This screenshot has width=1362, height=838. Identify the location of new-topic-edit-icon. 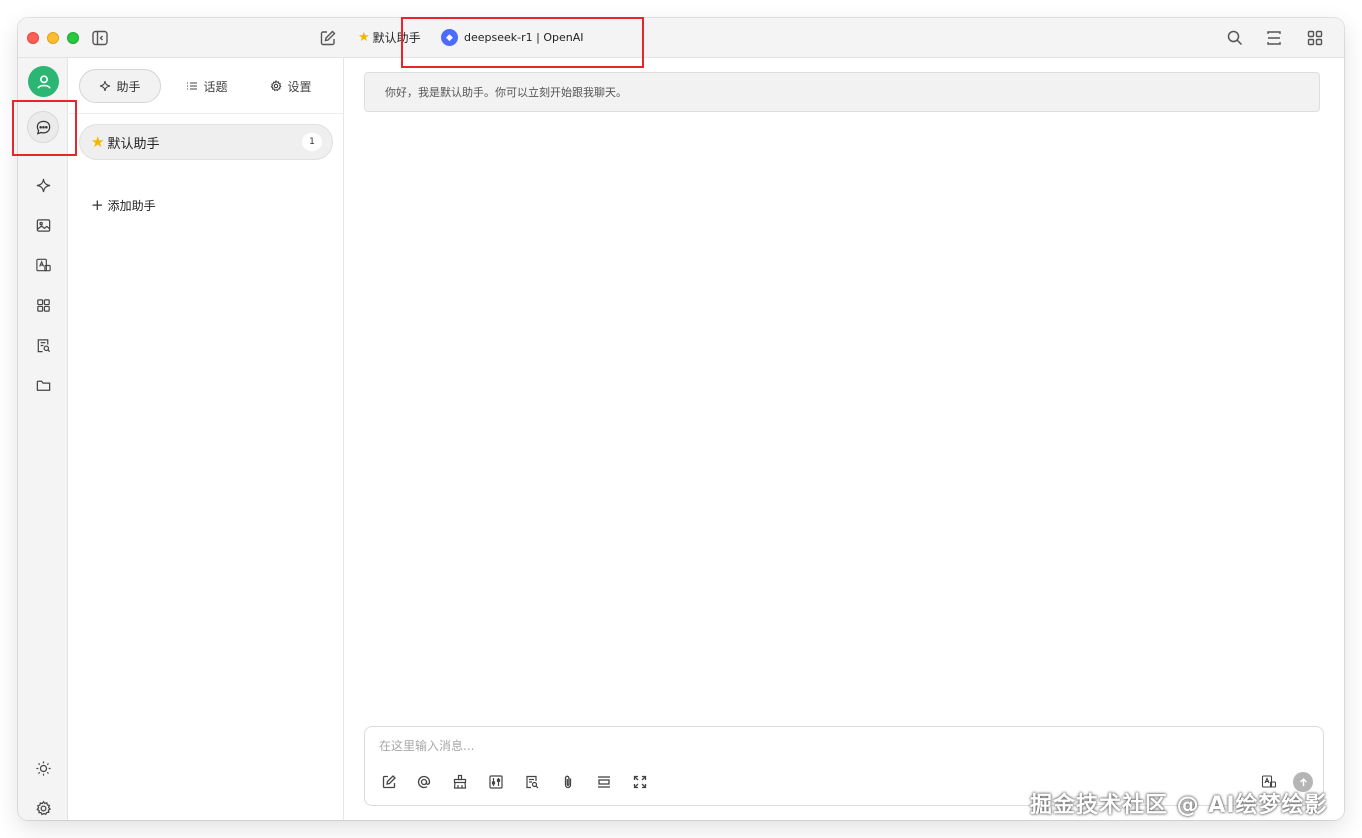
(389, 782).